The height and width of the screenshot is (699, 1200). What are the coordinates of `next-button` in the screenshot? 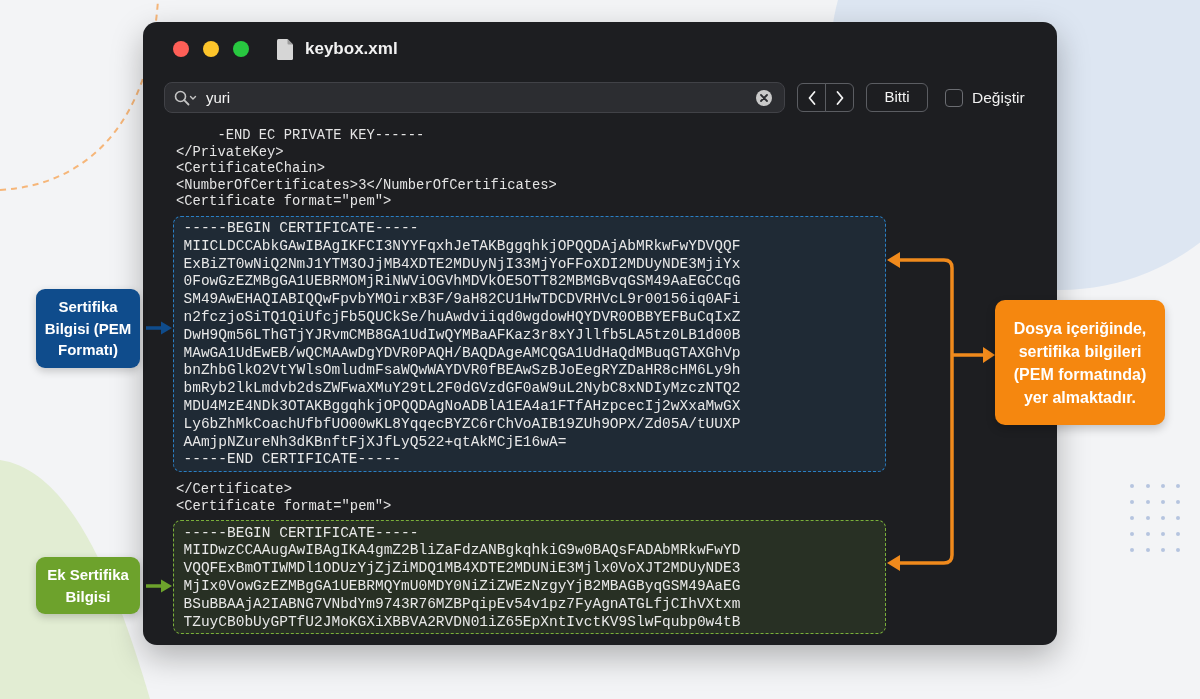 It's located at (839, 97).